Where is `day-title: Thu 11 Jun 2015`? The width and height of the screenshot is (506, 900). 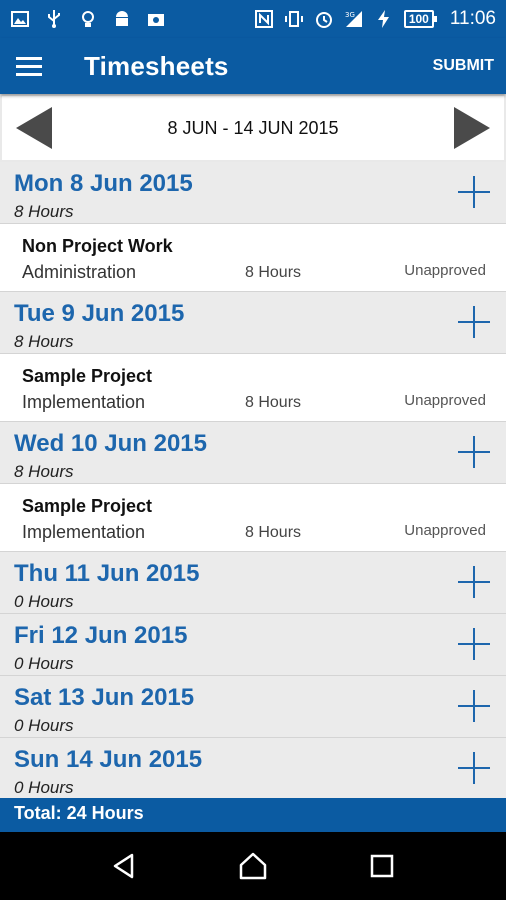 day-title: Thu 11 Jun 2015 is located at coordinates (107, 573).